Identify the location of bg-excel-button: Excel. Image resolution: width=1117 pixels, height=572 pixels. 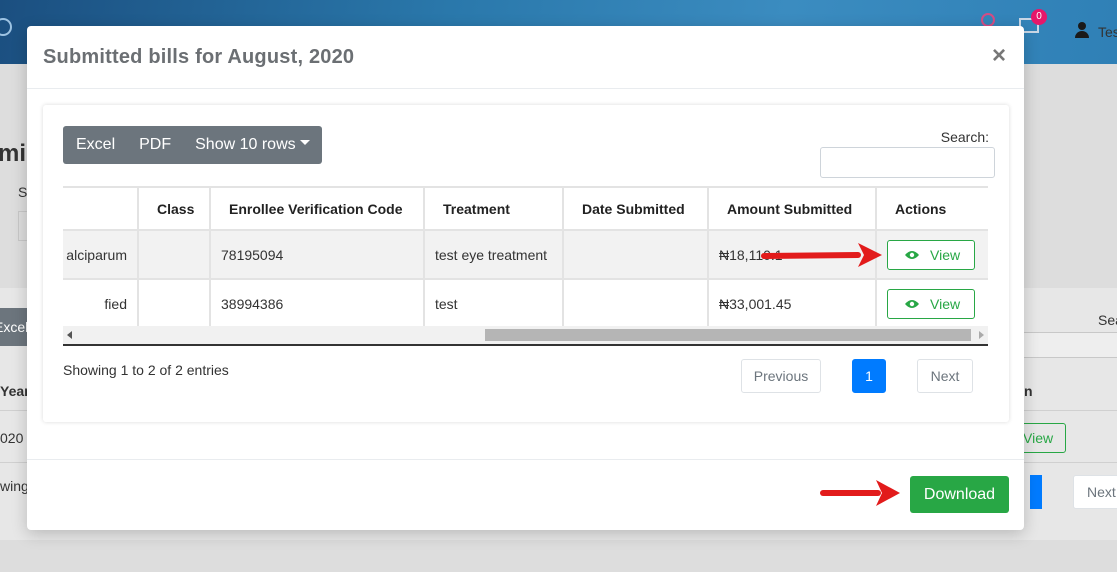
(15, 327).